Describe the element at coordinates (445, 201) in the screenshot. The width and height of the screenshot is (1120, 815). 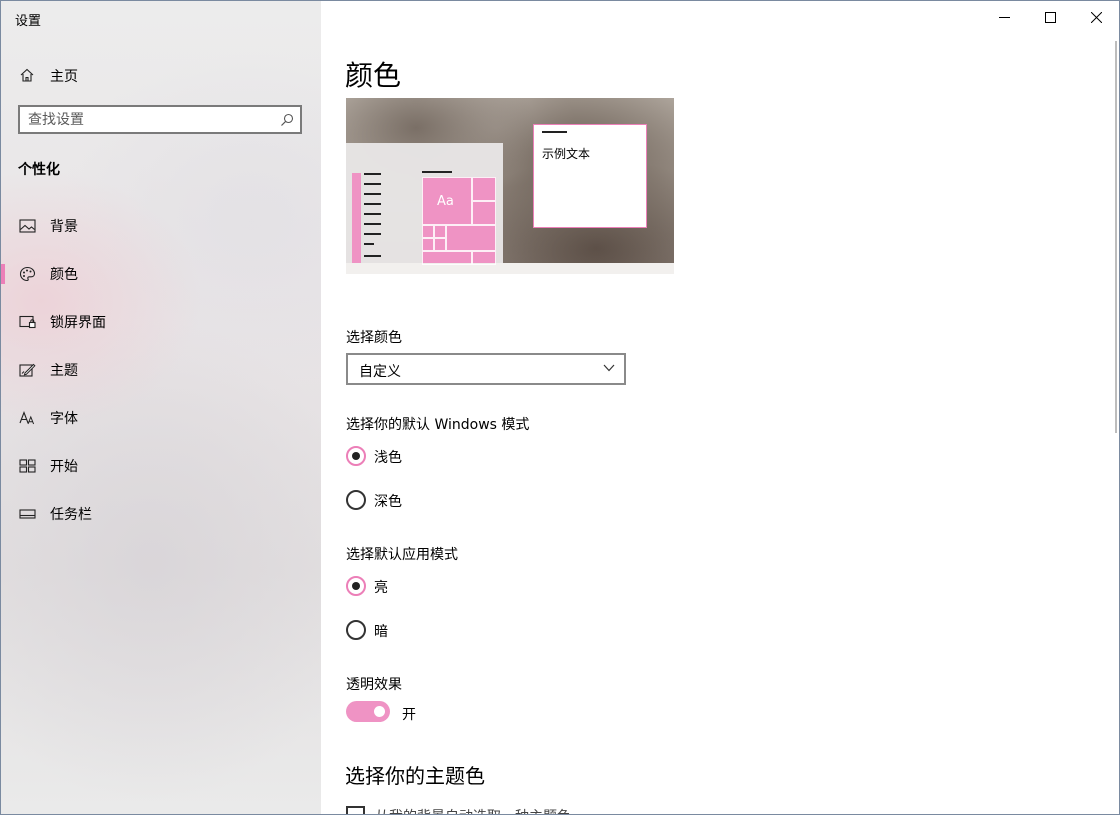
I see `preview-tile-text: Aa` at that location.